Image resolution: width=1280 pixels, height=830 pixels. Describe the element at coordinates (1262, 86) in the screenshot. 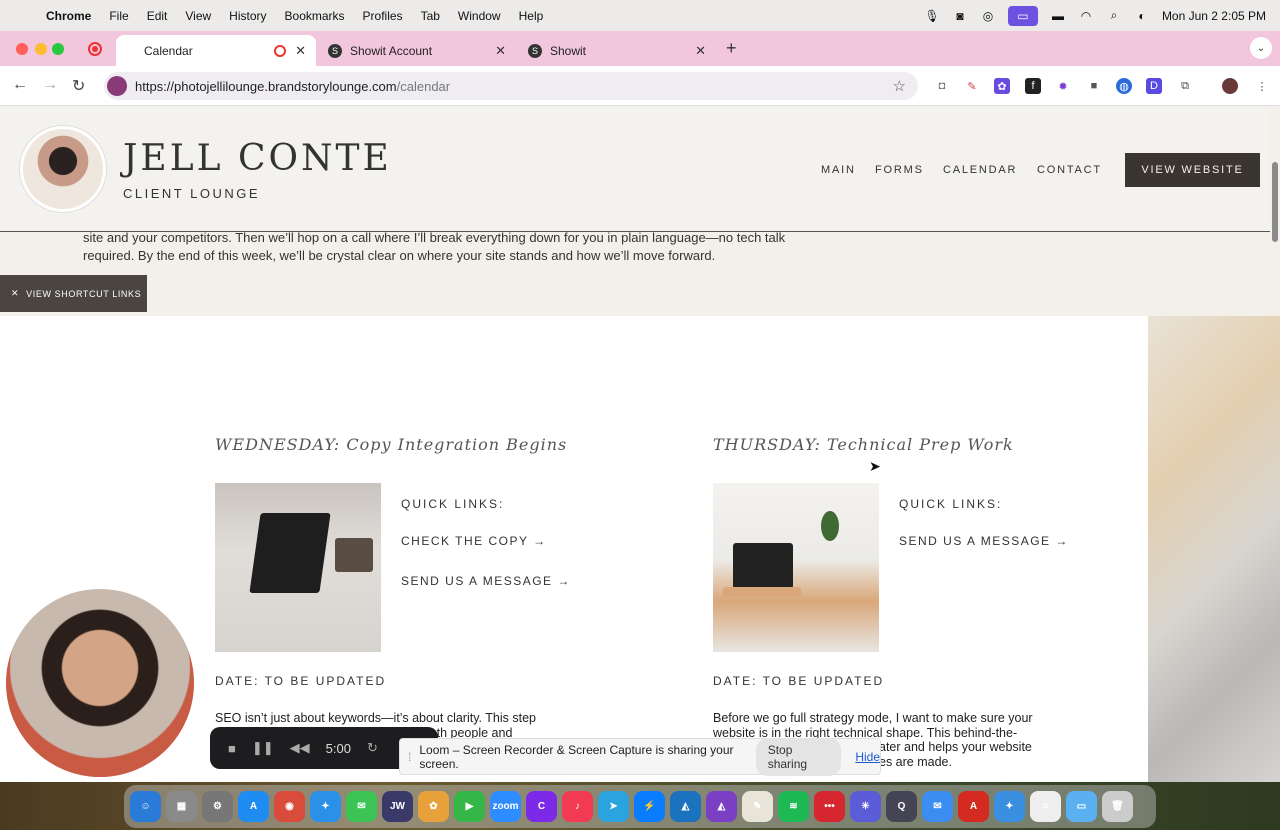

I see `more-menu-icon: ⋮` at that location.